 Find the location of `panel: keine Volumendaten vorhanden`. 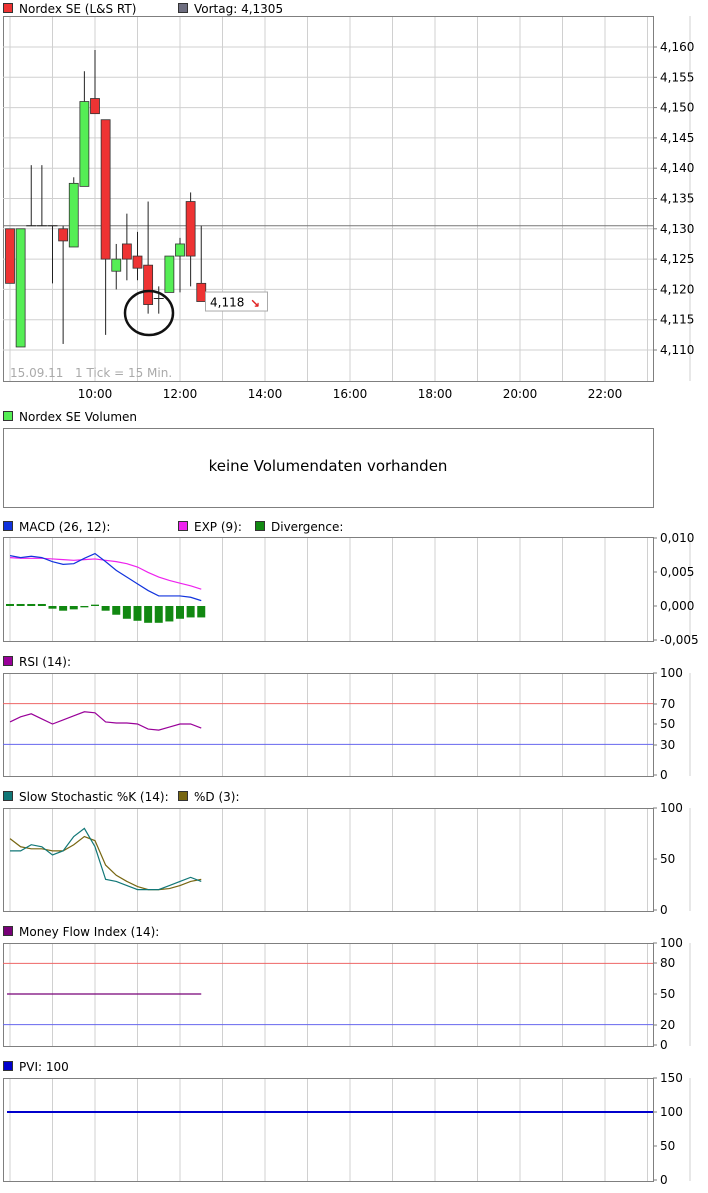

panel: keine Volumendaten vorhanden is located at coordinates (328, 468).